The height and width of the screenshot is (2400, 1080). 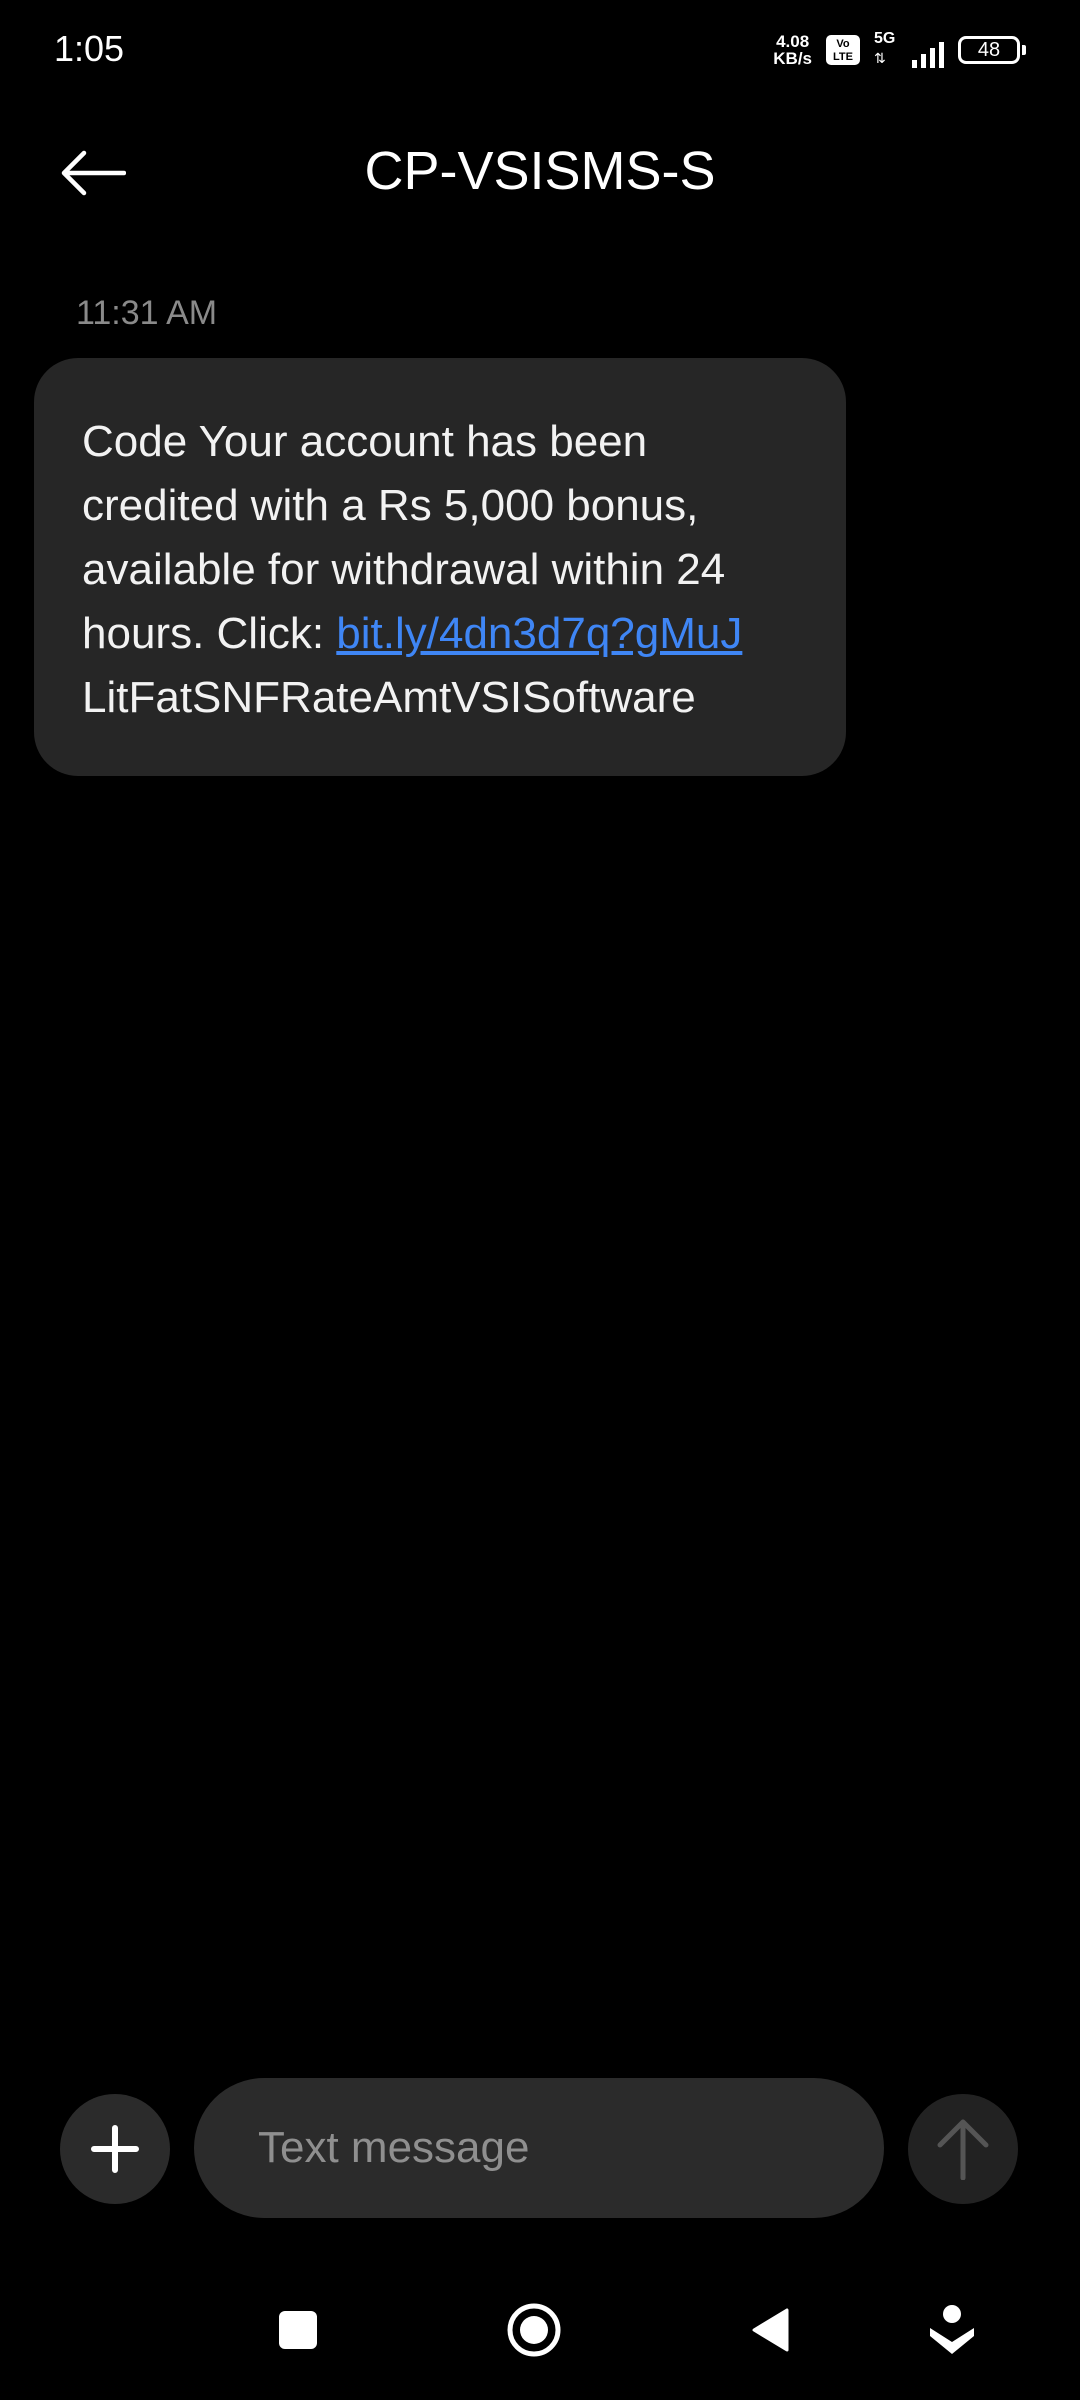 I want to click on nav-back-button, so click(x=770, y=2330).